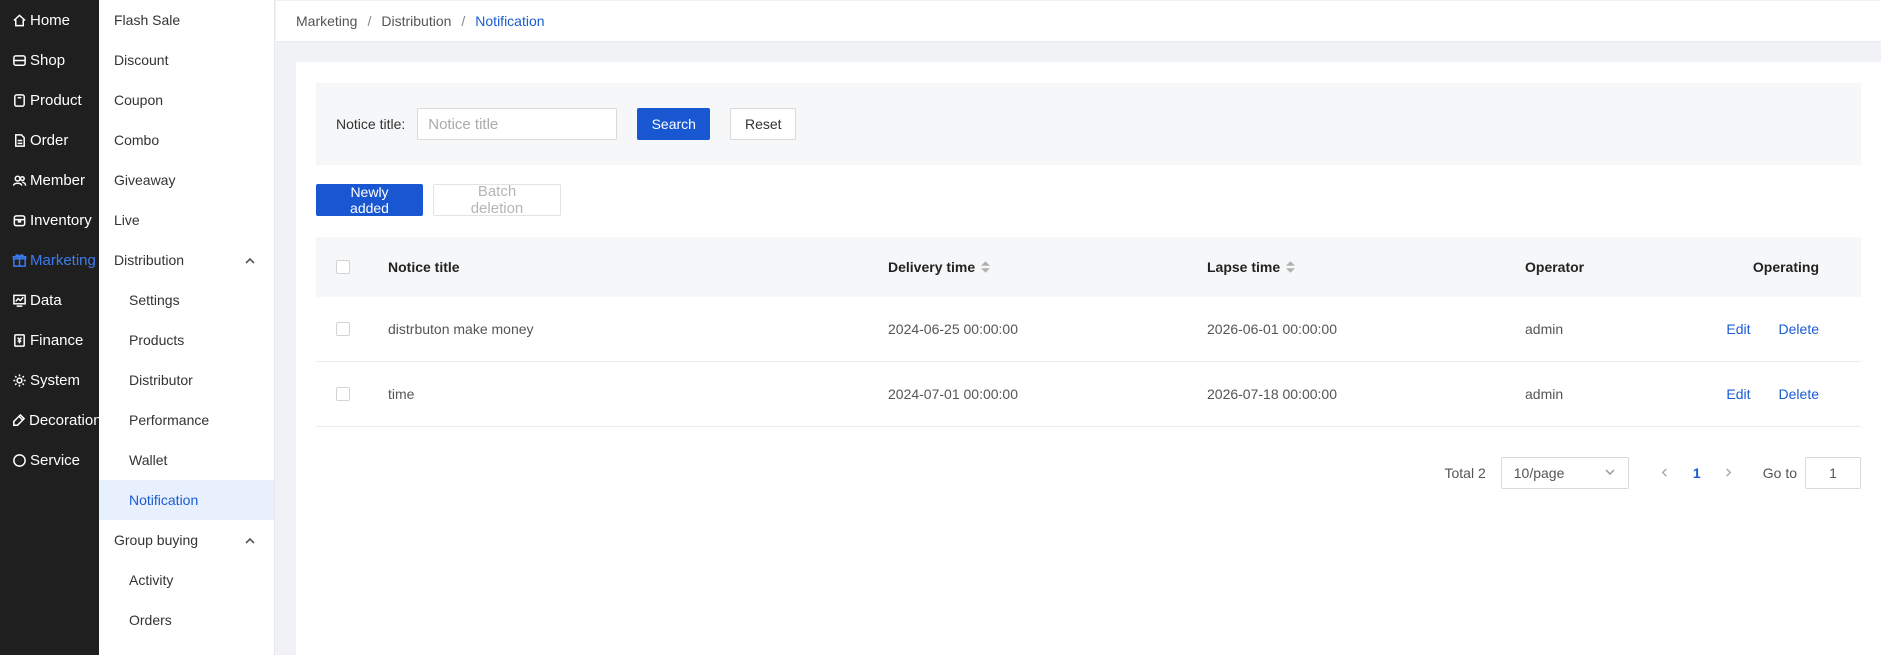 Image resolution: width=1881 pixels, height=655 pixels. I want to click on page-size-select: 10/page, so click(1564, 473).